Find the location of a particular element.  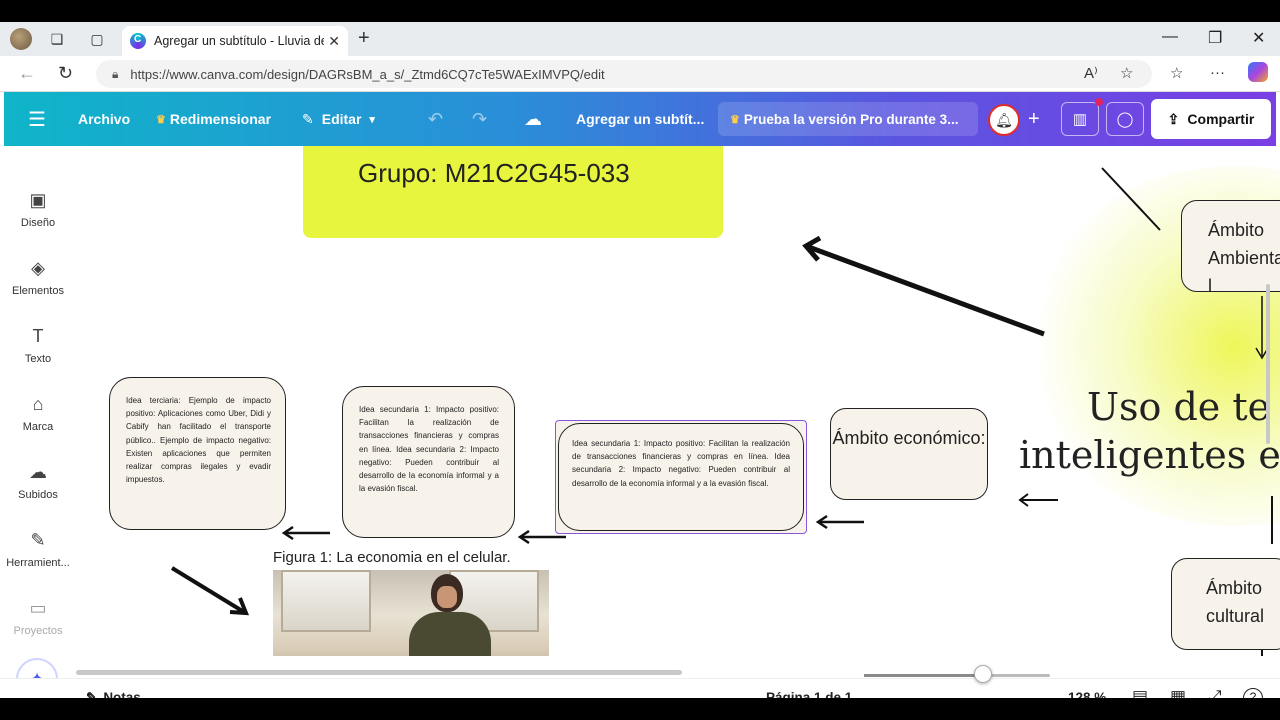

sidebar-item-subidos: ☁ Subidos is located at coordinates (38, 481).